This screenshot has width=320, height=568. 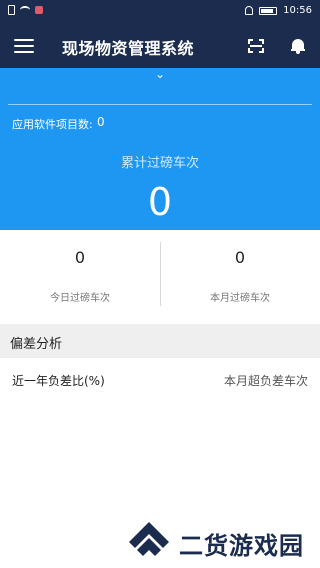 What do you see at coordinates (297, 10) in the screenshot?
I see `status-time: 10:56` at bounding box center [297, 10].